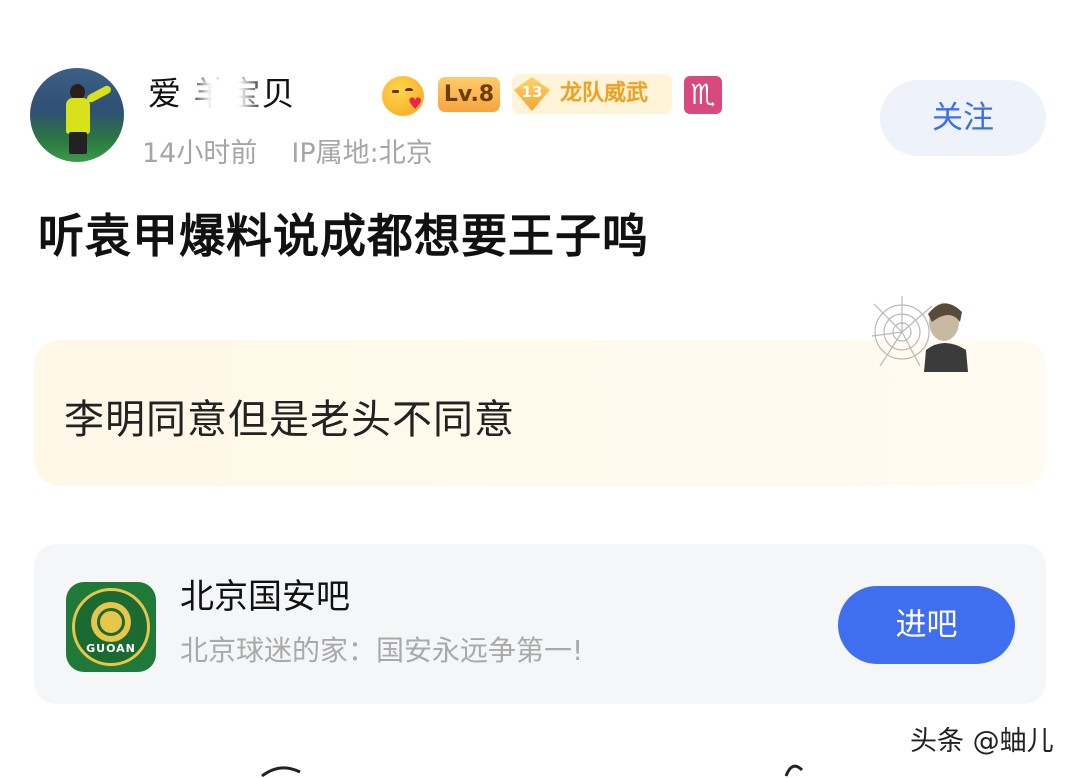 Image resolution: width=1080 pixels, height=778 pixels. I want to click on level-badge: Lv.8, so click(469, 94).